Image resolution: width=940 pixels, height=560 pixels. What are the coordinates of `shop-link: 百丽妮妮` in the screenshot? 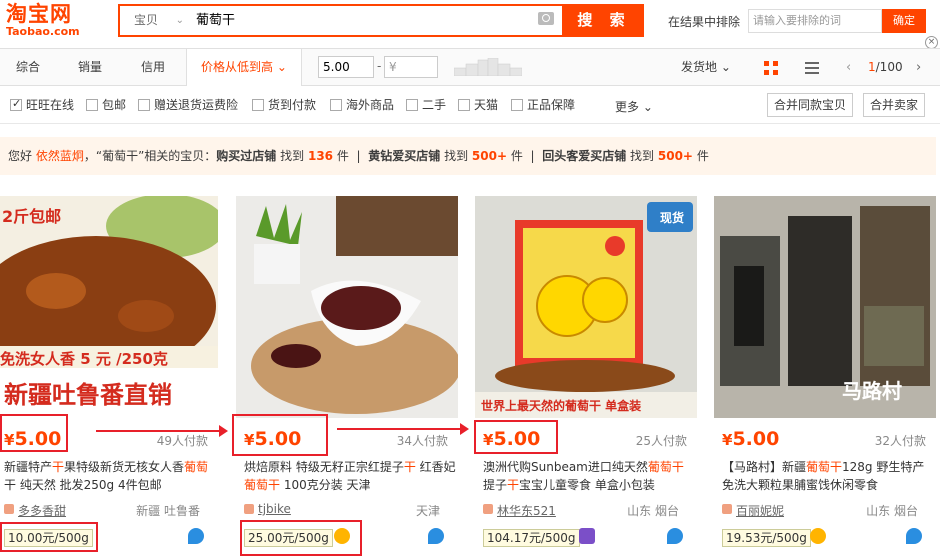 It's located at (753, 510).